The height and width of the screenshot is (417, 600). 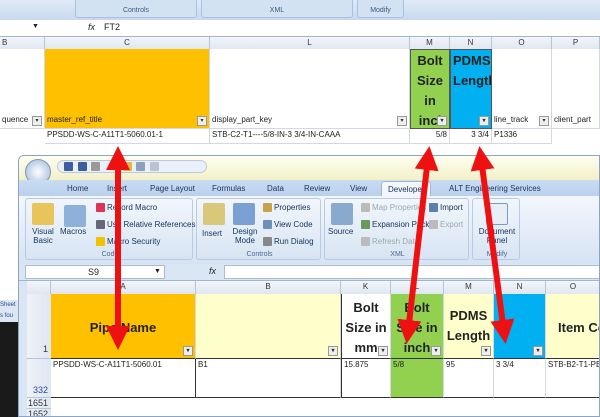 What do you see at coordinates (418, 245) in the screenshot?
I see `arrow-bolt-size` at bounding box center [418, 245].